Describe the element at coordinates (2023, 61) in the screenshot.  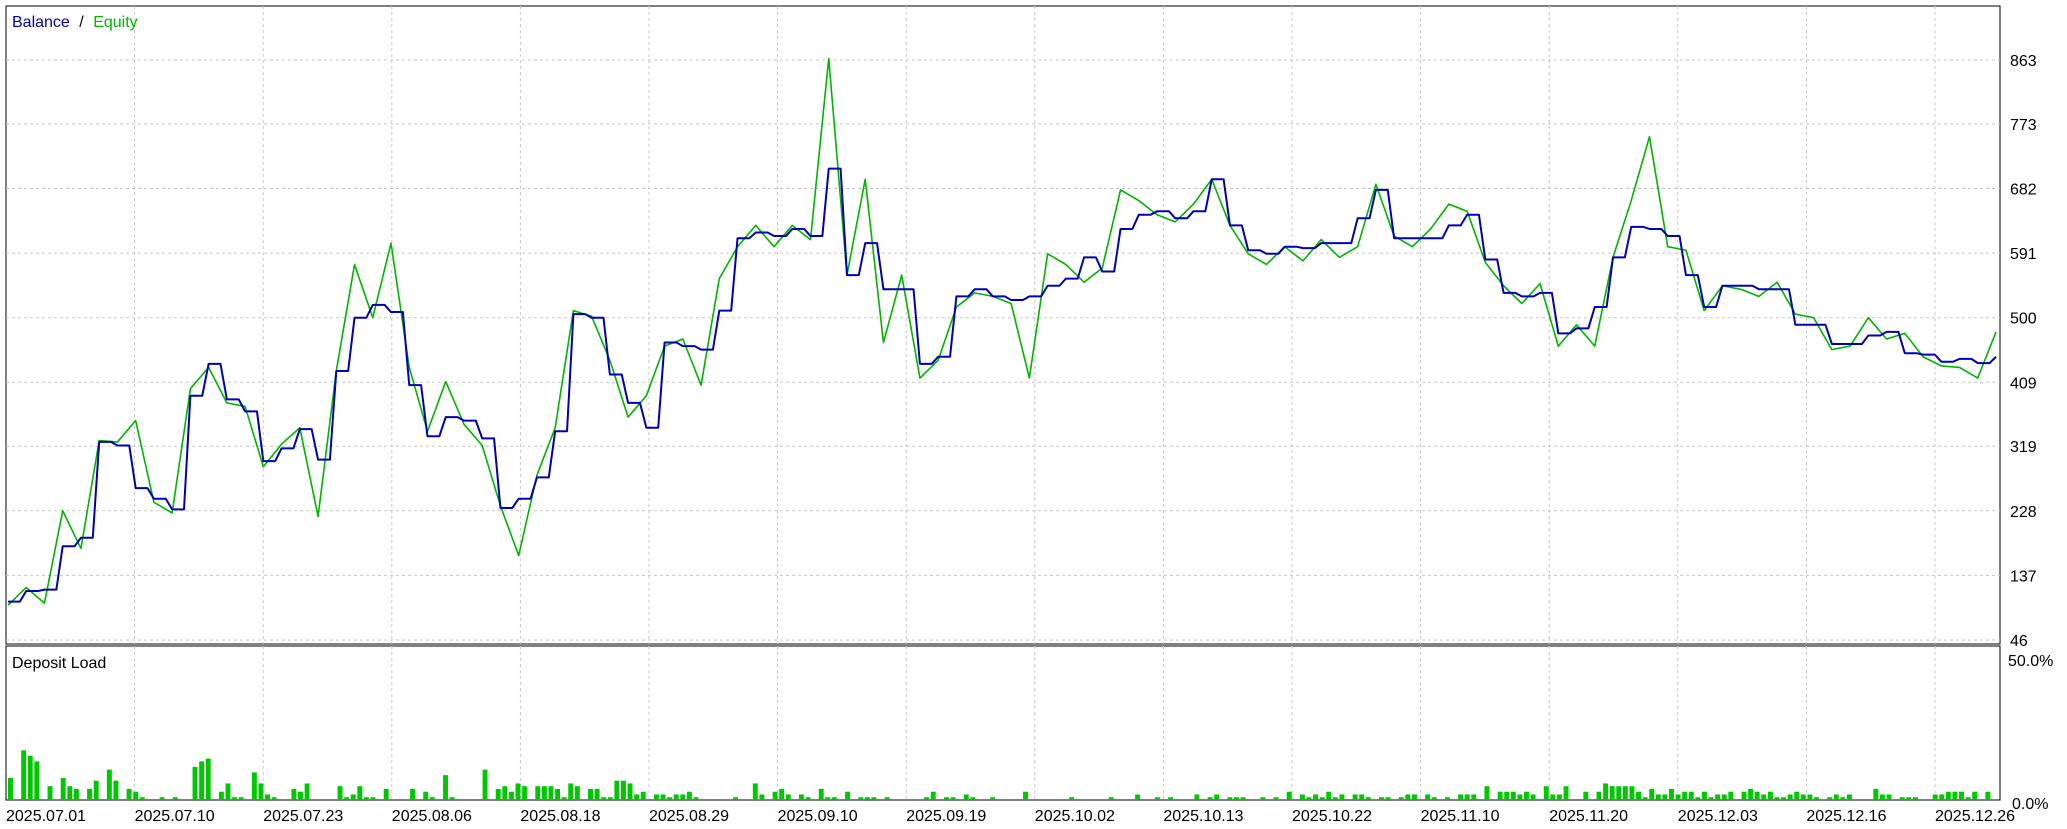
I see `main-y-tick-label: 863` at that location.